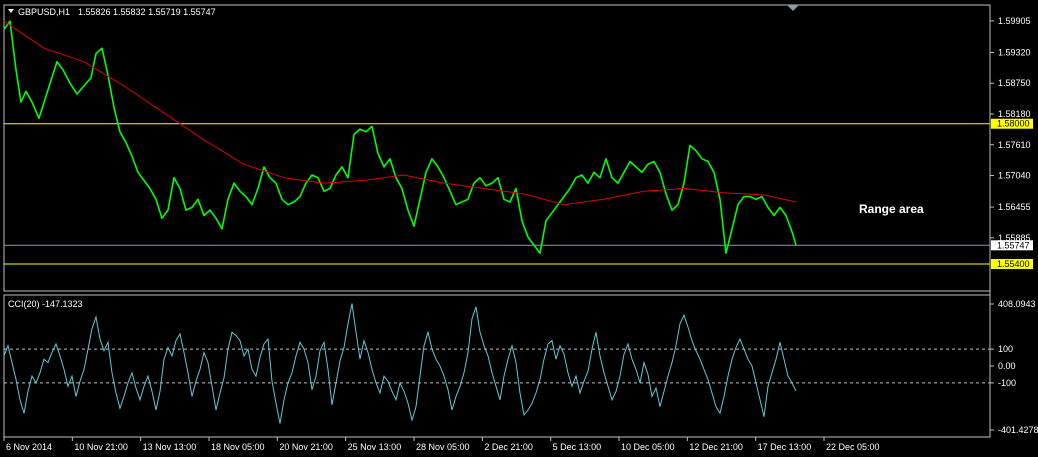  Describe the element at coordinates (1014, 114) in the screenshot. I see `price-tick-label: 1.58180` at that location.